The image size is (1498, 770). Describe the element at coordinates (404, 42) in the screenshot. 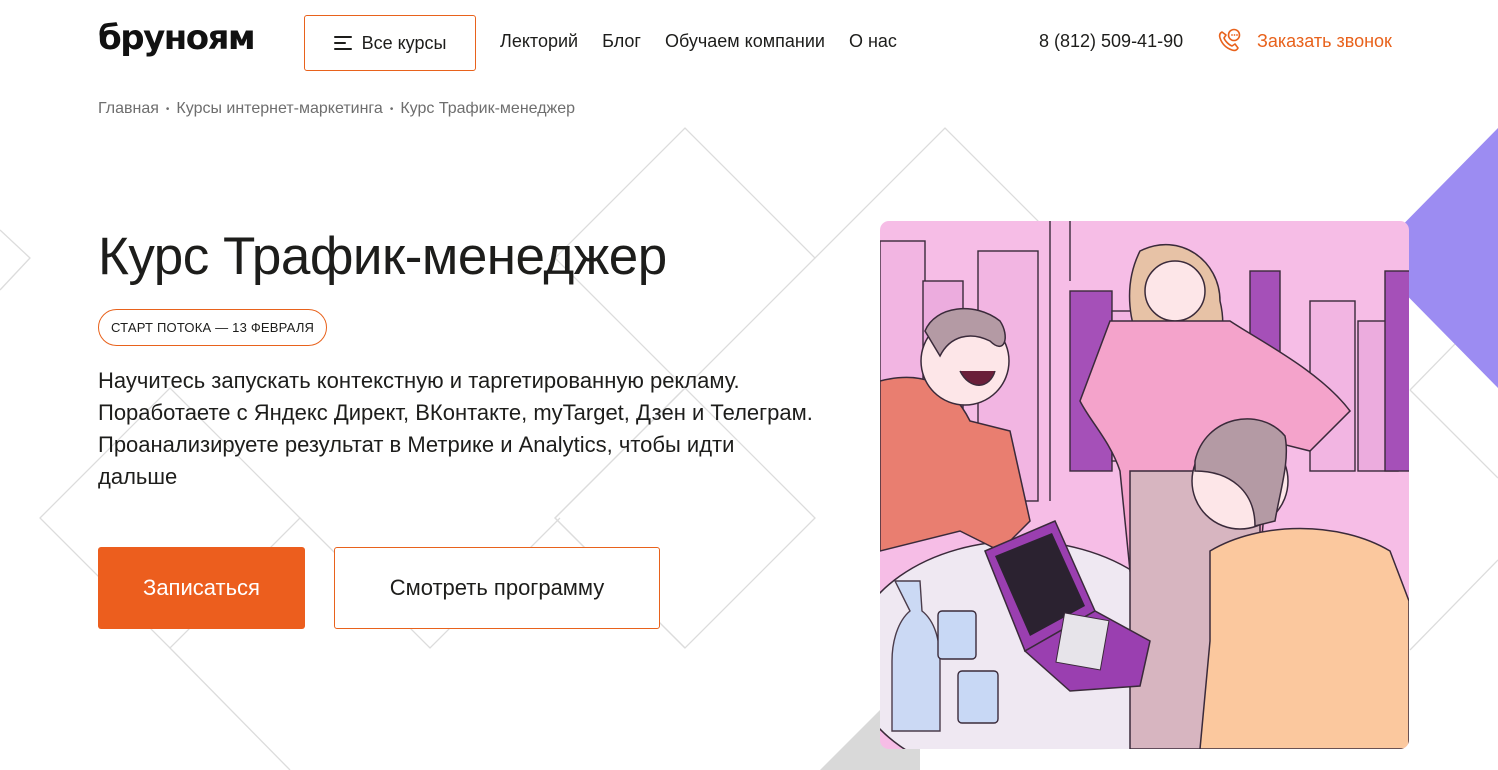

I see `all-courses-label: Все курсы` at that location.